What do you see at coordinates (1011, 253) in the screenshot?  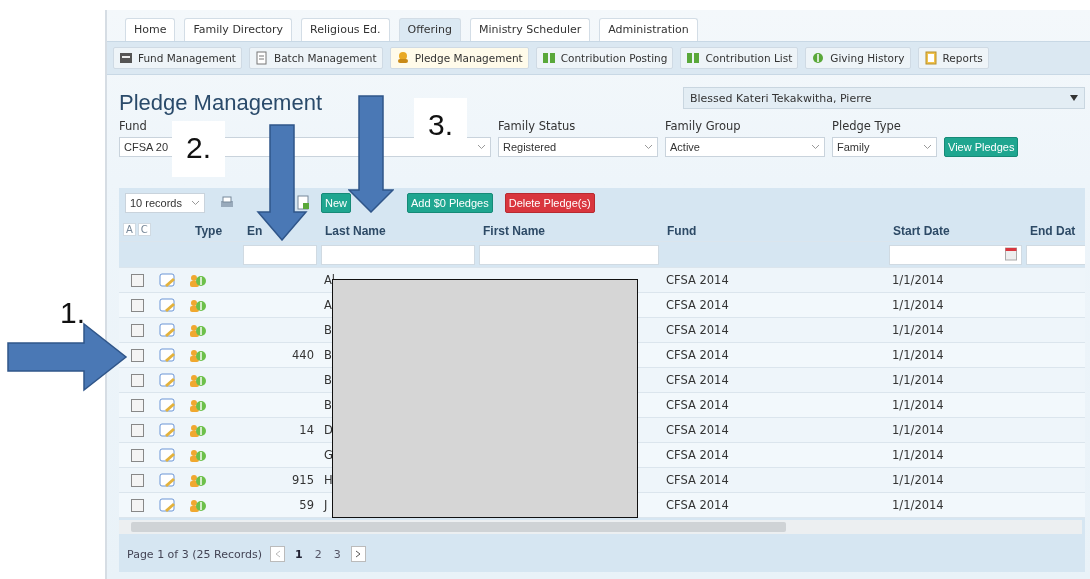 I see `calendar-icon` at bounding box center [1011, 253].